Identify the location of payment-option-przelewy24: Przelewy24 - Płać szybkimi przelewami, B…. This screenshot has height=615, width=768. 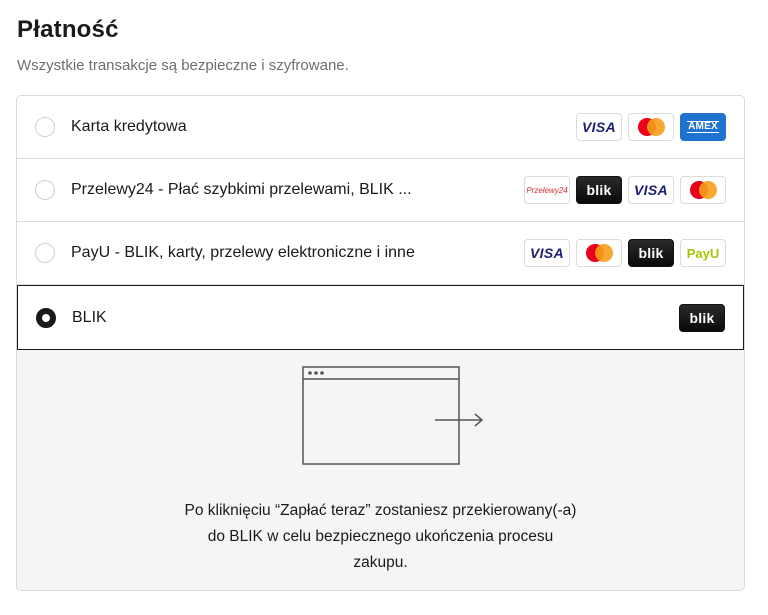
(380, 190).